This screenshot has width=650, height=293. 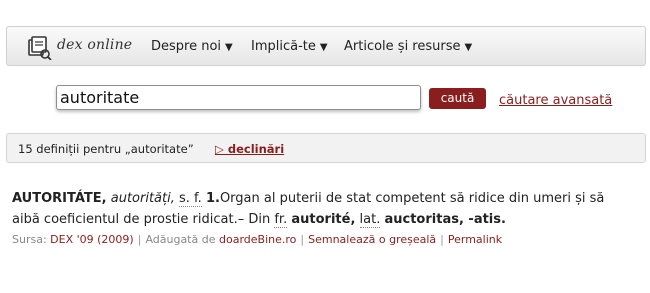 I want to click on headword: AUTORITÁTE,, so click(x=59, y=198).